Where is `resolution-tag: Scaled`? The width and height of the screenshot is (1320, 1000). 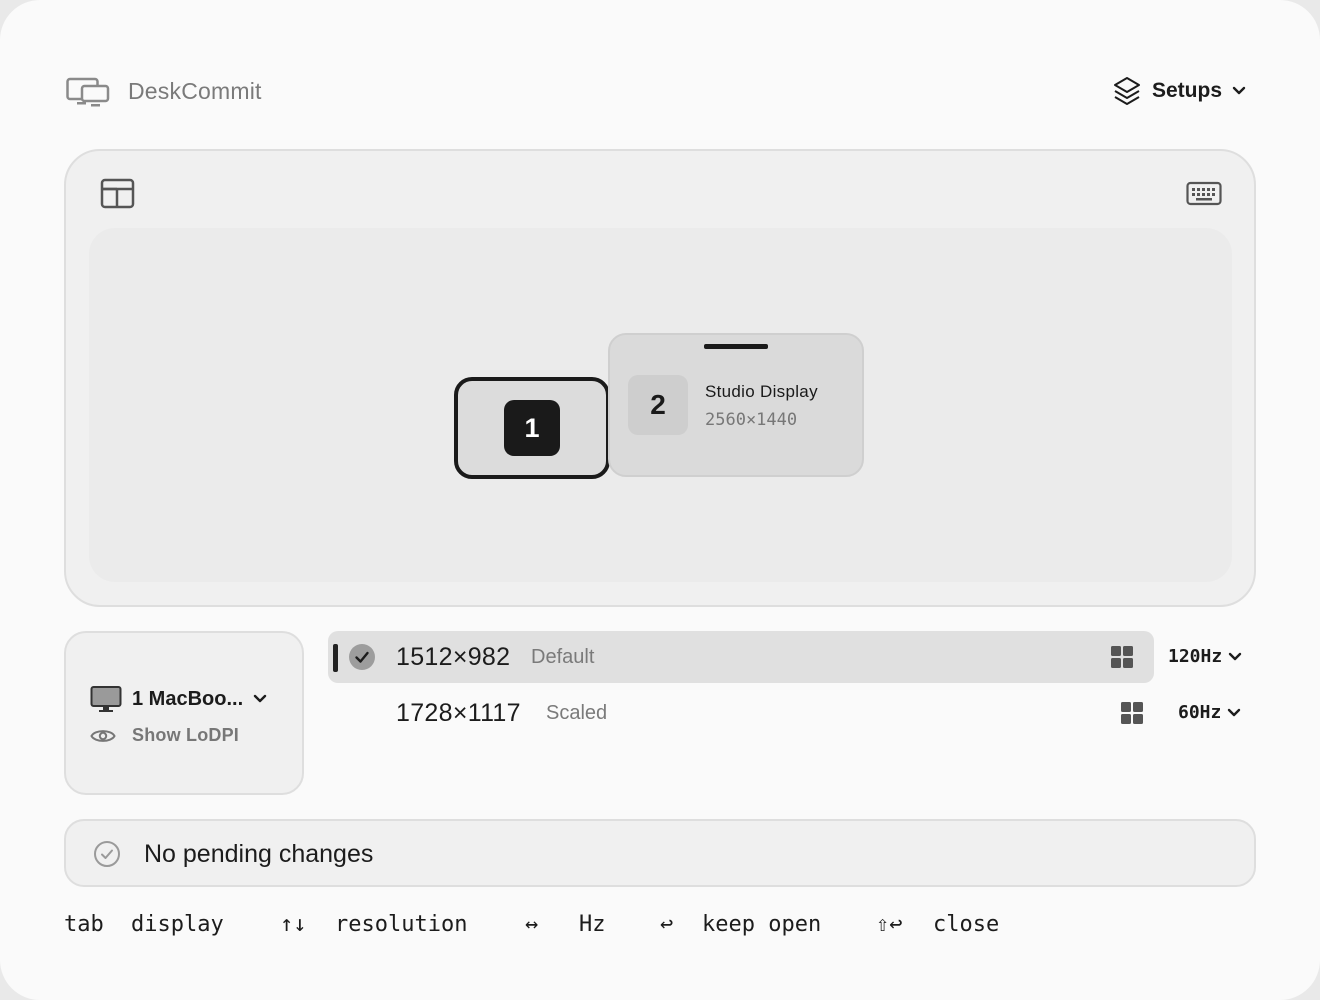 resolution-tag: Scaled is located at coordinates (577, 713).